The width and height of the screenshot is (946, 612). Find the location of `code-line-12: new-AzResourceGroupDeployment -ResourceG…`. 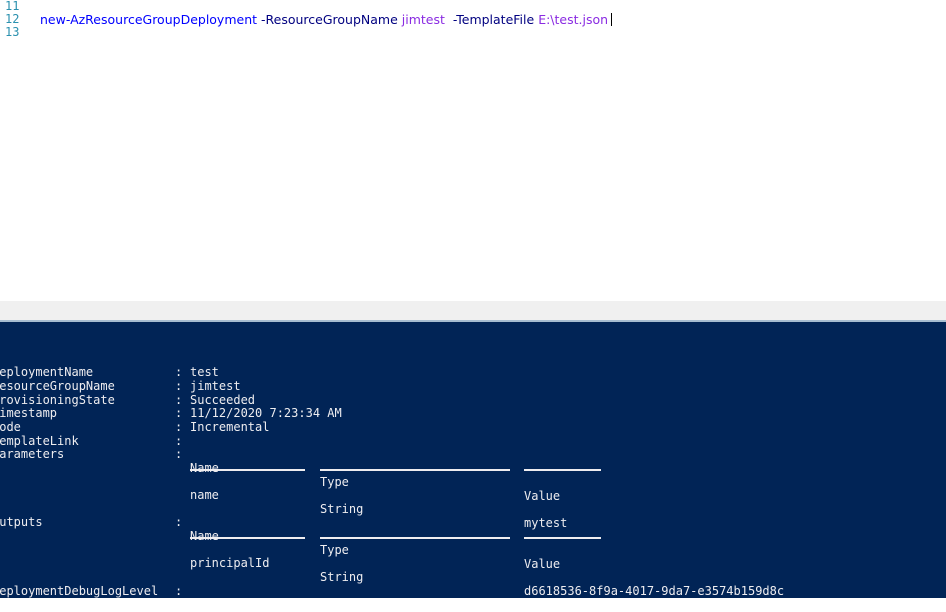

code-line-12: new-AzResourceGroupDeployment -ResourceG… is located at coordinates (326, 19).